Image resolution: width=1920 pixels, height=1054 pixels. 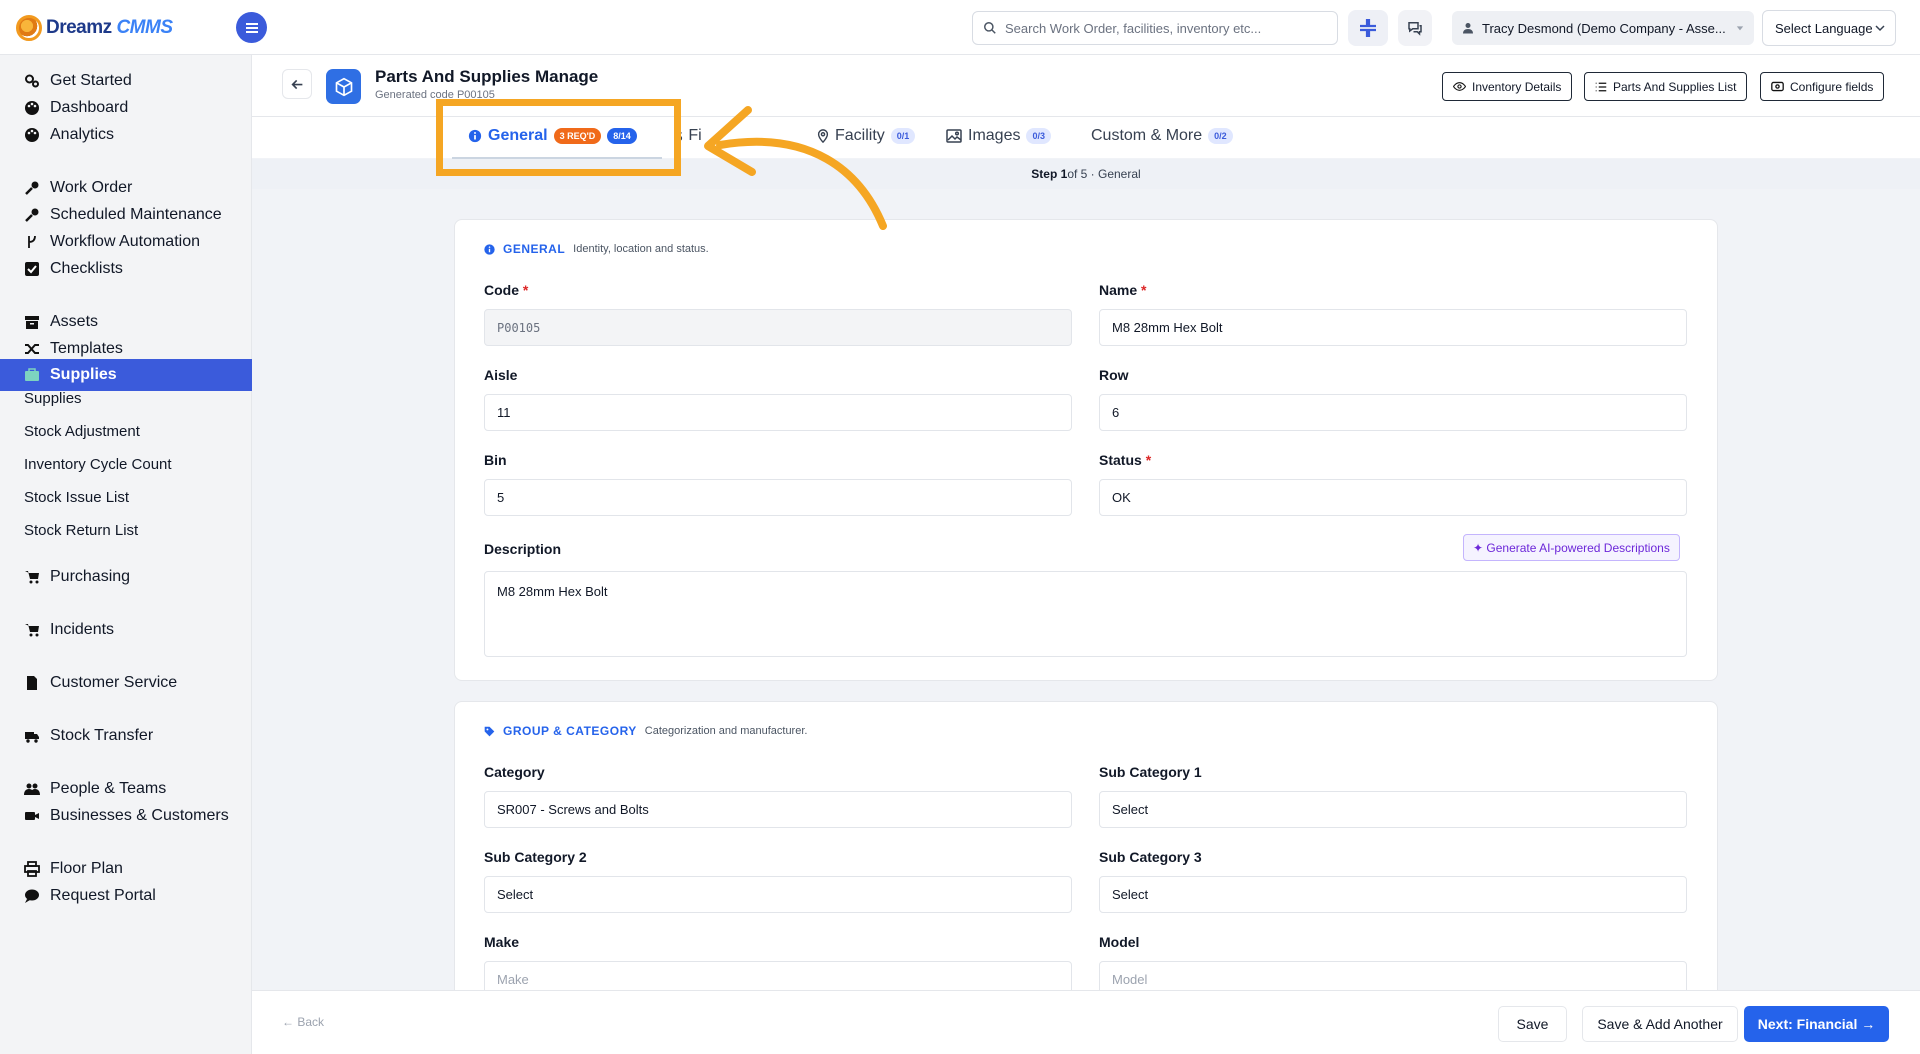 What do you see at coordinates (126, 135) in the screenshot?
I see `sidebar-item-analytics: Analytics` at bounding box center [126, 135].